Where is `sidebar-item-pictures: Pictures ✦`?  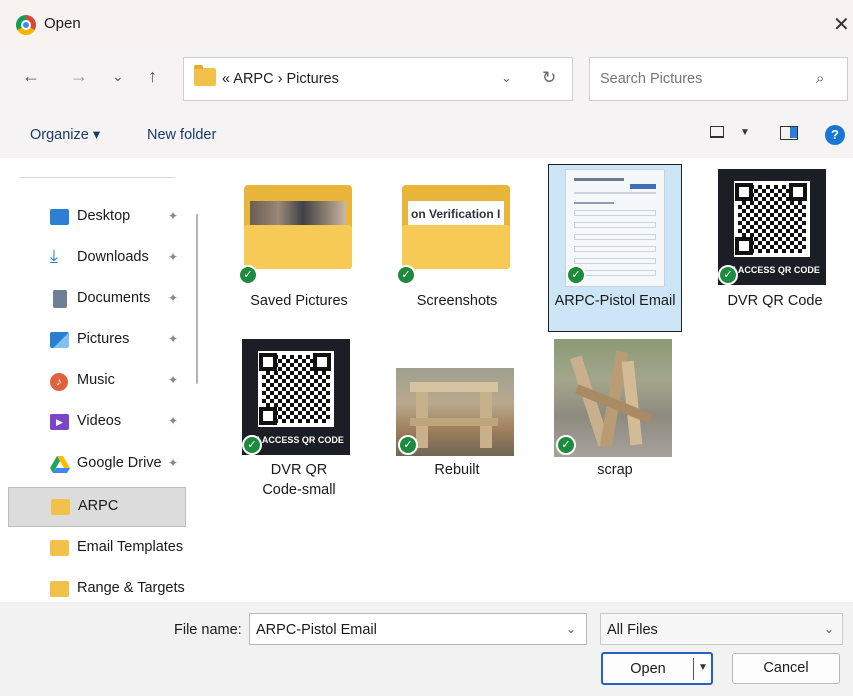
sidebar-item-pictures: Pictures ✦ is located at coordinates (97, 341).